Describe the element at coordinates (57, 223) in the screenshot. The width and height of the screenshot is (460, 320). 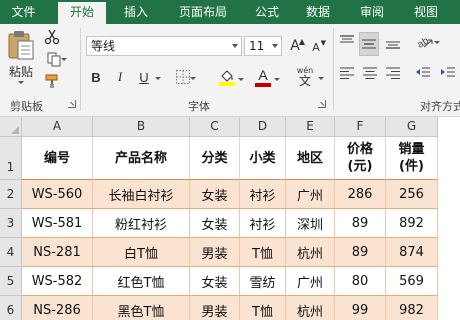
I see `table-cell: WS-581` at that location.